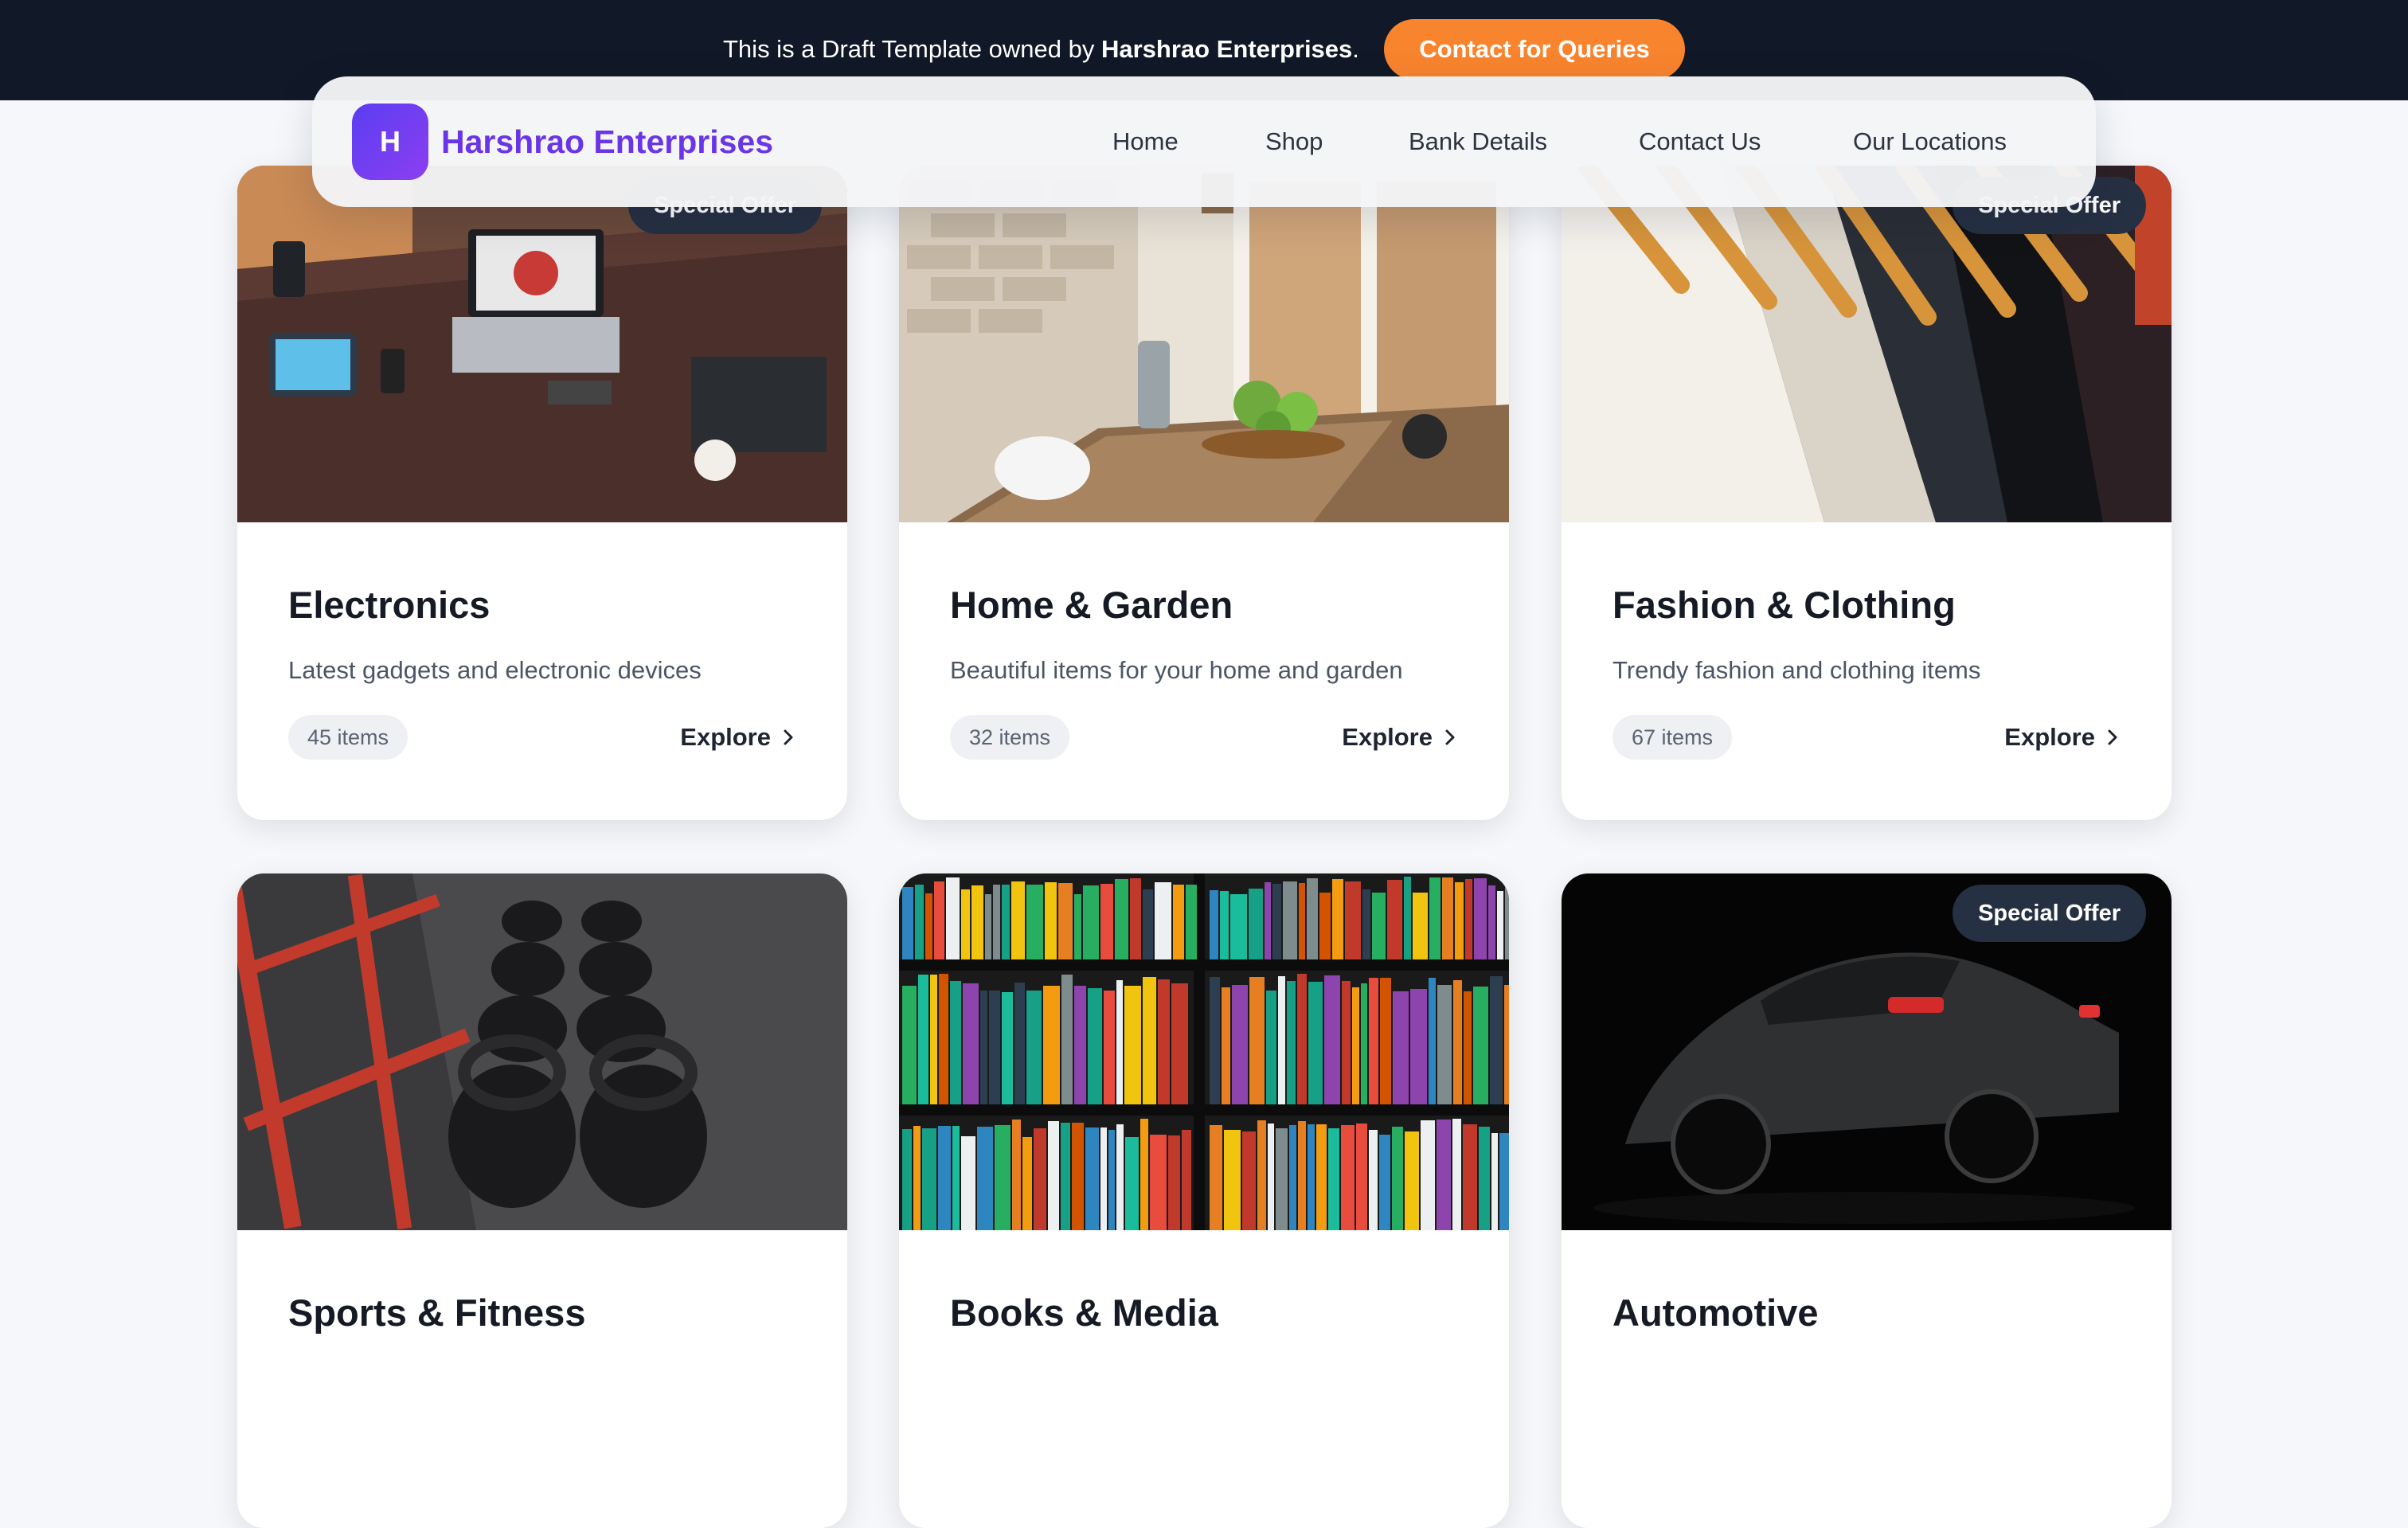 The height and width of the screenshot is (1528, 2408). Describe the element at coordinates (1867, 344) in the screenshot. I see `clothes-rack-photo: Special Offer` at that location.